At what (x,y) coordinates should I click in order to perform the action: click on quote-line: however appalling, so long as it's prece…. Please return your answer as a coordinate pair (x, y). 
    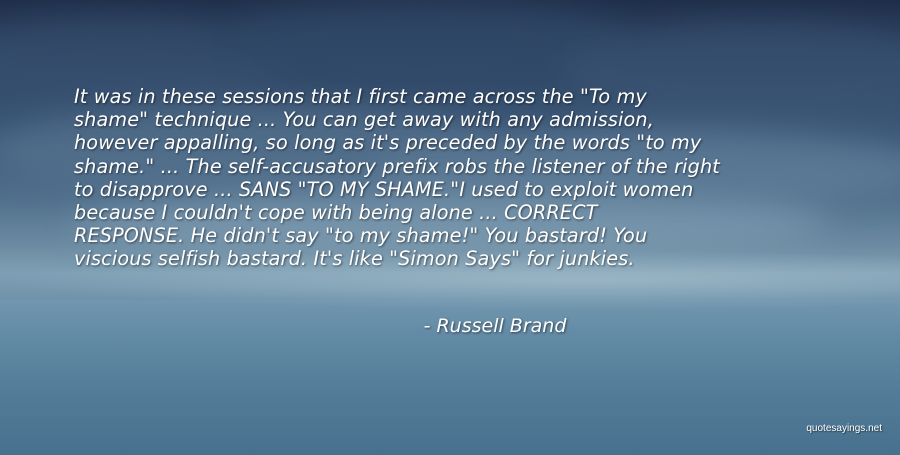
    Looking at the image, I should click on (388, 143).